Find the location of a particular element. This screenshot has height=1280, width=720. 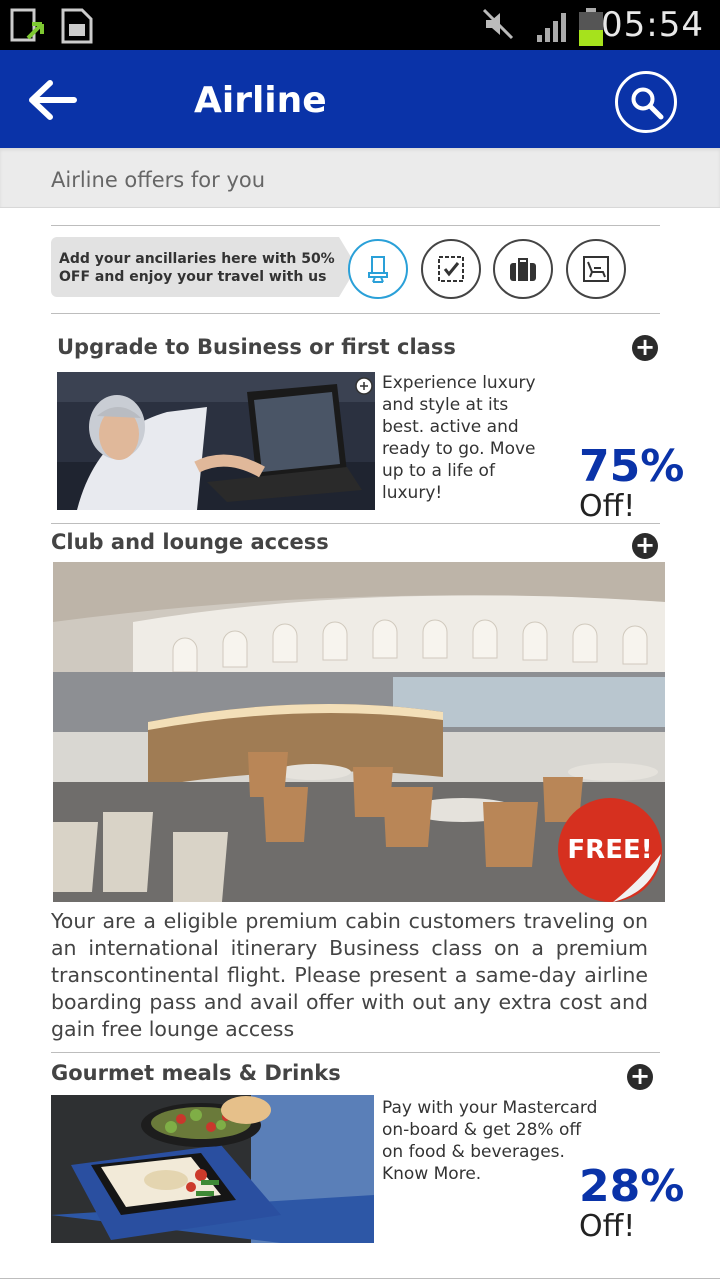

free-badge-text: FREE! is located at coordinates (609, 850).